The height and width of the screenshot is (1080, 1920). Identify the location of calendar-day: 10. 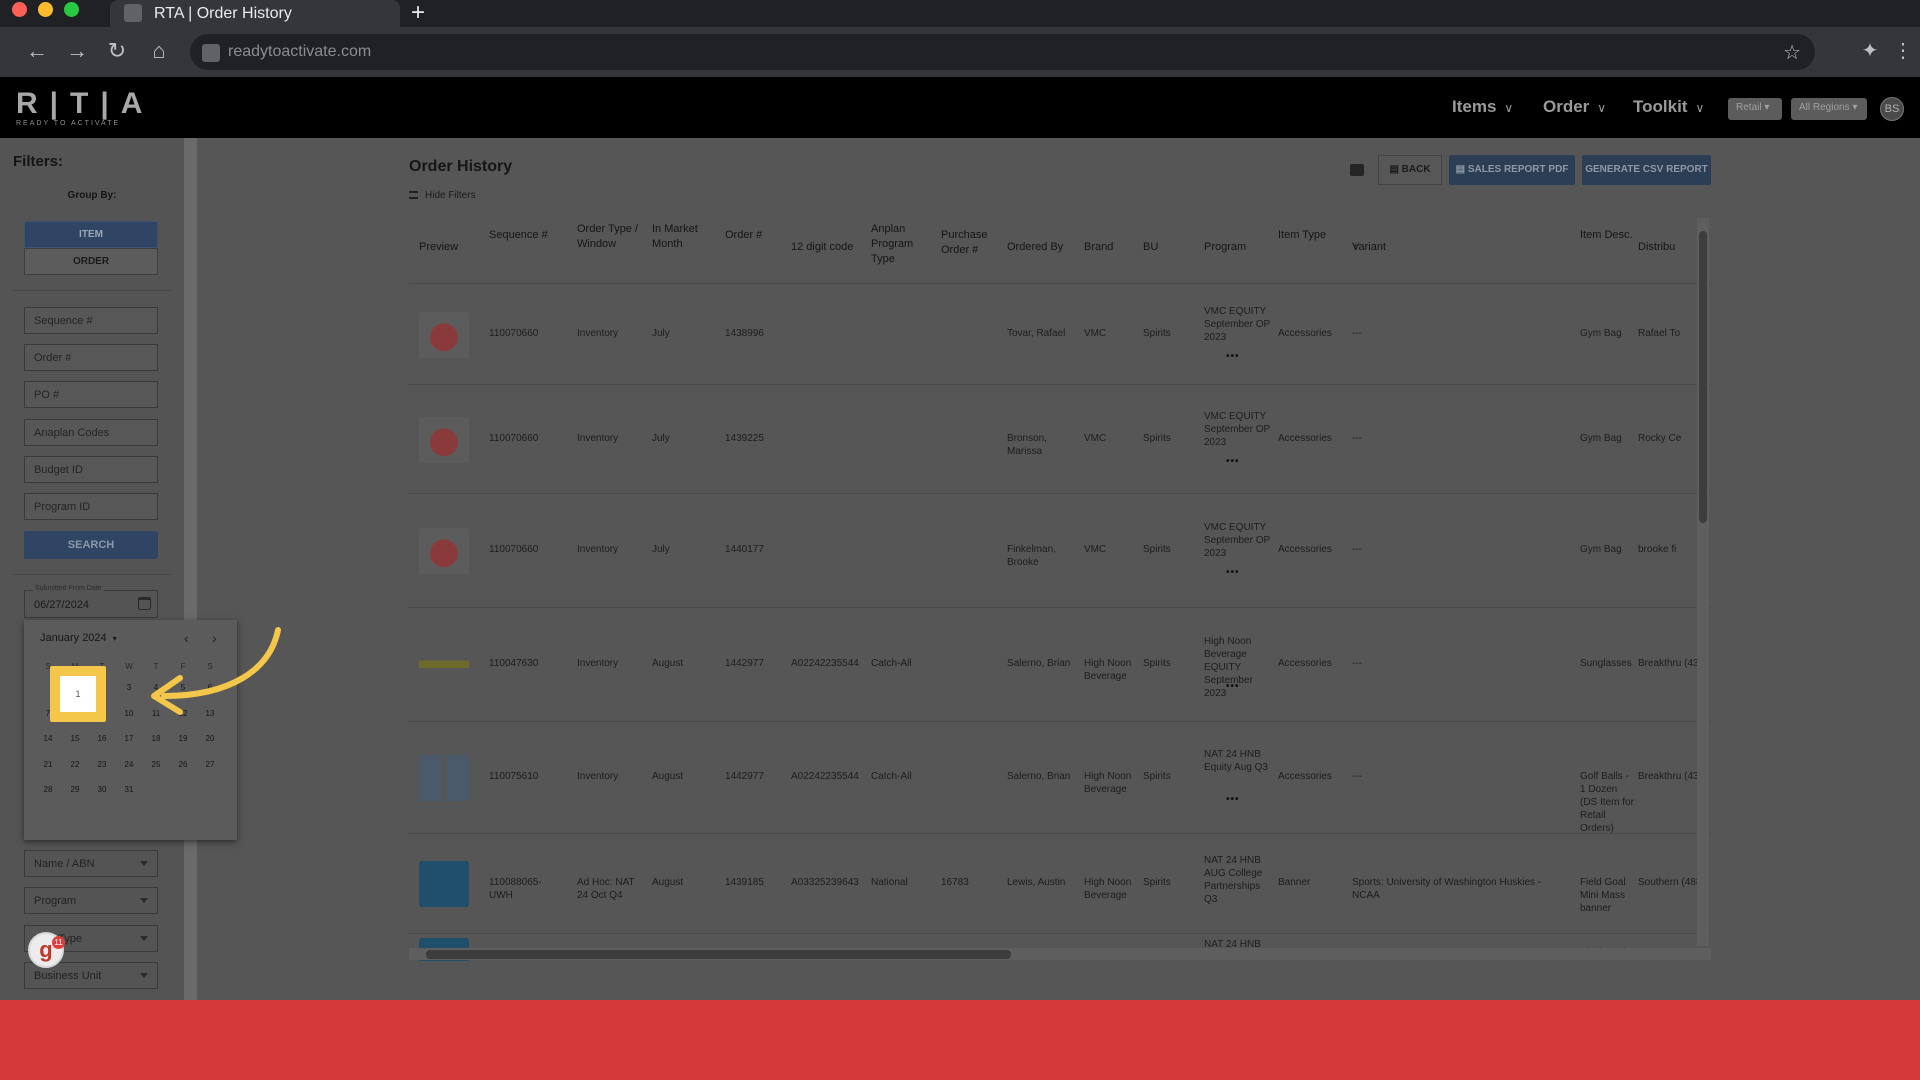
(129, 714).